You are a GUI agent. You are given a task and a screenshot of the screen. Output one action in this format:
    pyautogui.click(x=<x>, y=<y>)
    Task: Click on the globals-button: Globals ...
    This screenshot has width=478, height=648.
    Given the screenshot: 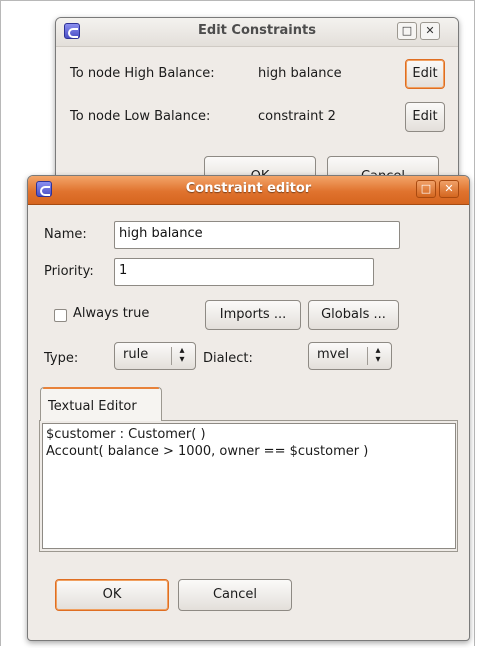 What is the action you would take?
    pyautogui.click(x=353, y=315)
    